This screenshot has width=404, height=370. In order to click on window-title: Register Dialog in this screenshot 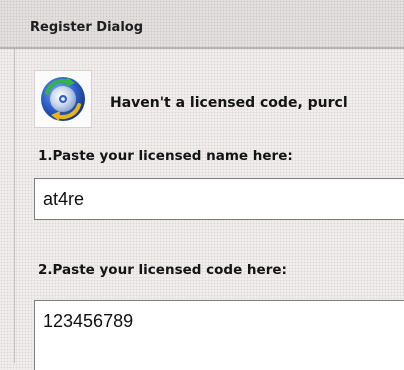, I will do `click(87, 27)`.